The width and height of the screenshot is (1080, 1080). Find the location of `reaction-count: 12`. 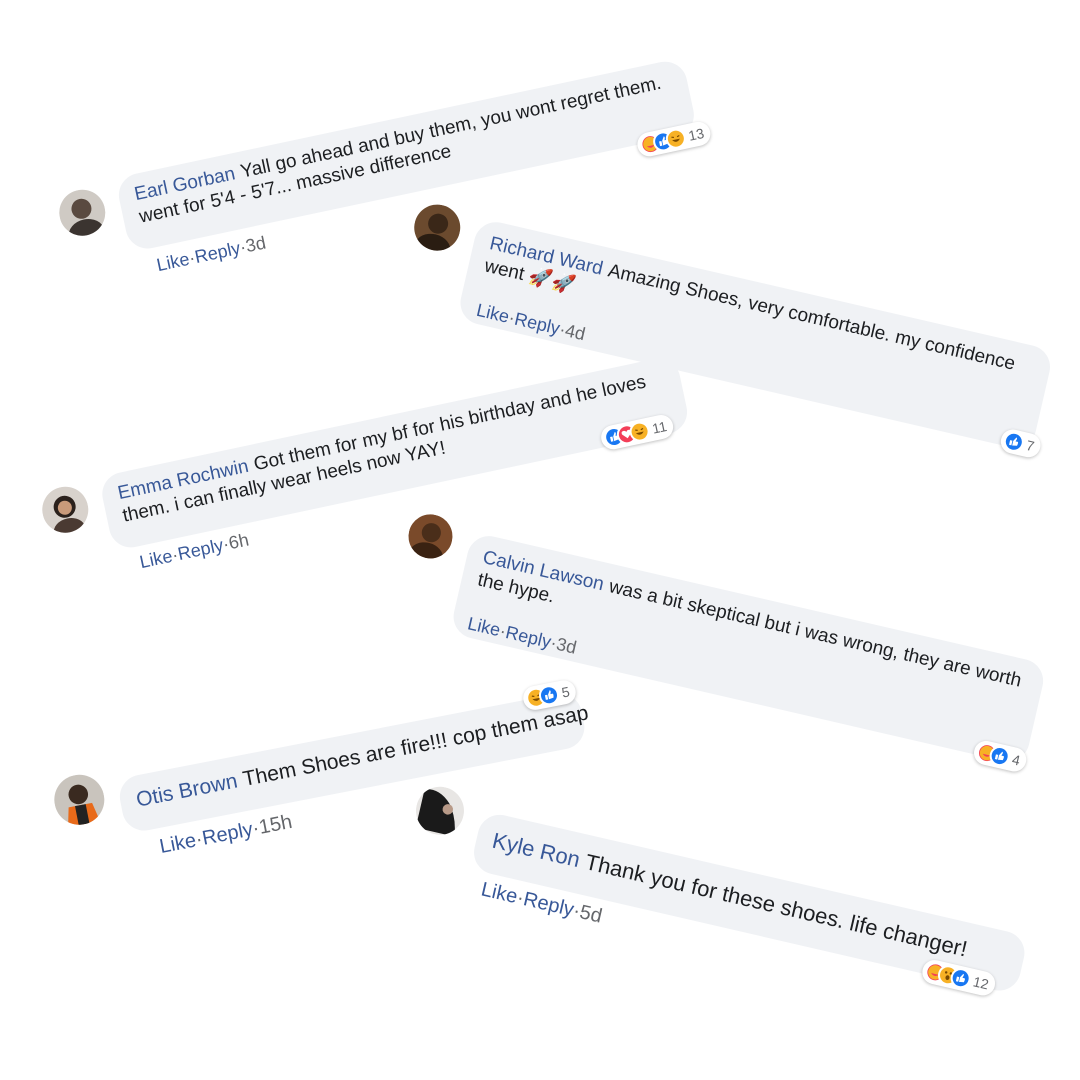

reaction-count: 12 is located at coordinates (981, 983).